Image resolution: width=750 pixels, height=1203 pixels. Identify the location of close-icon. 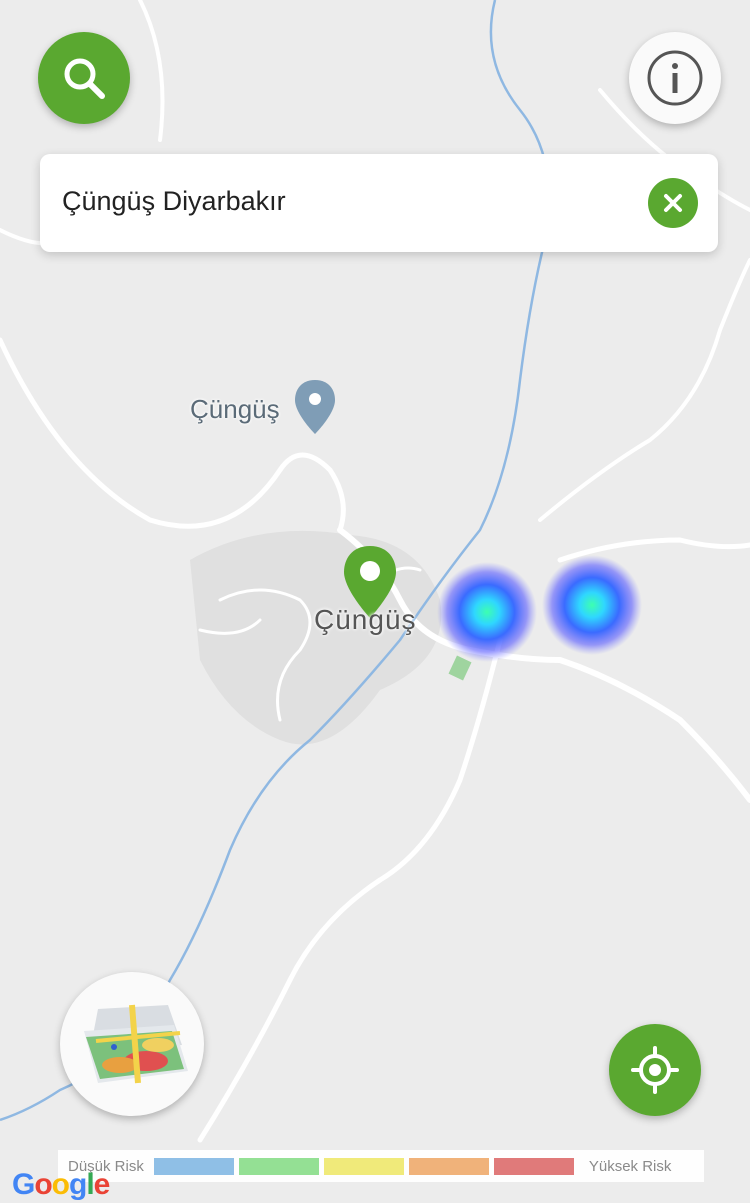
(673, 203).